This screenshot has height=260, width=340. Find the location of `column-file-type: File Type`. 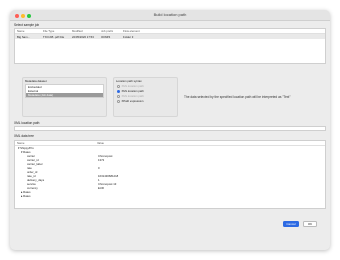

column-file-type: File Type is located at coordinates (55, 31).